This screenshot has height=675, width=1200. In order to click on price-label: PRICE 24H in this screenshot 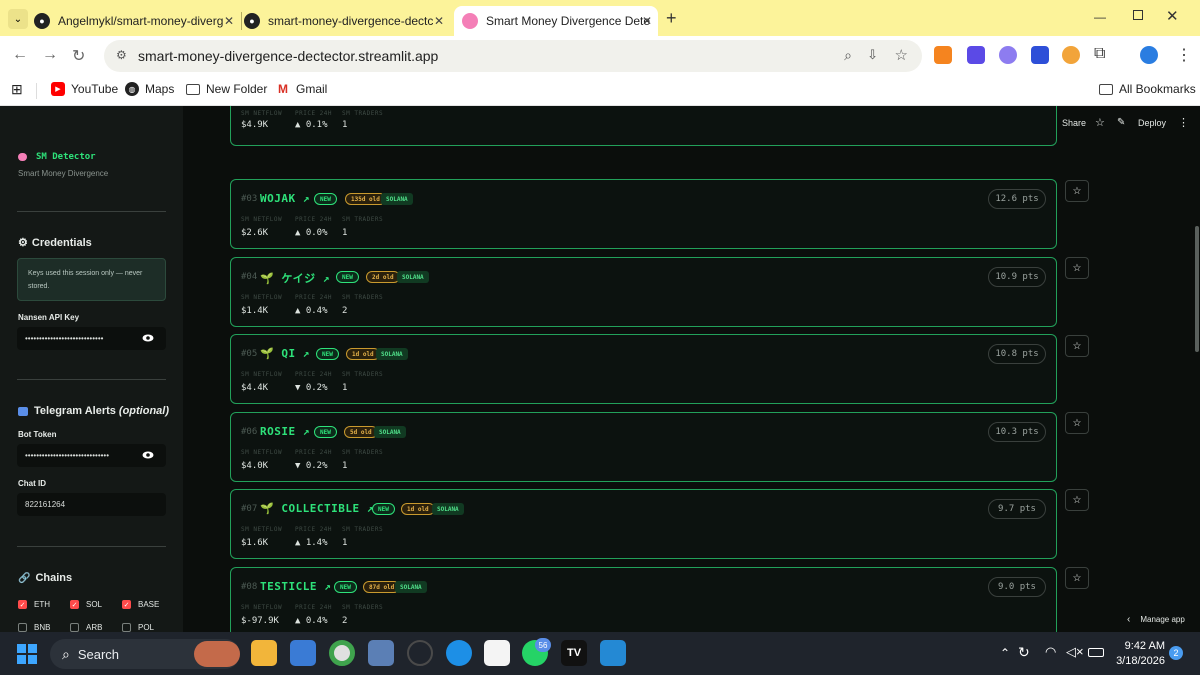, I will do `click(314, 113)`.